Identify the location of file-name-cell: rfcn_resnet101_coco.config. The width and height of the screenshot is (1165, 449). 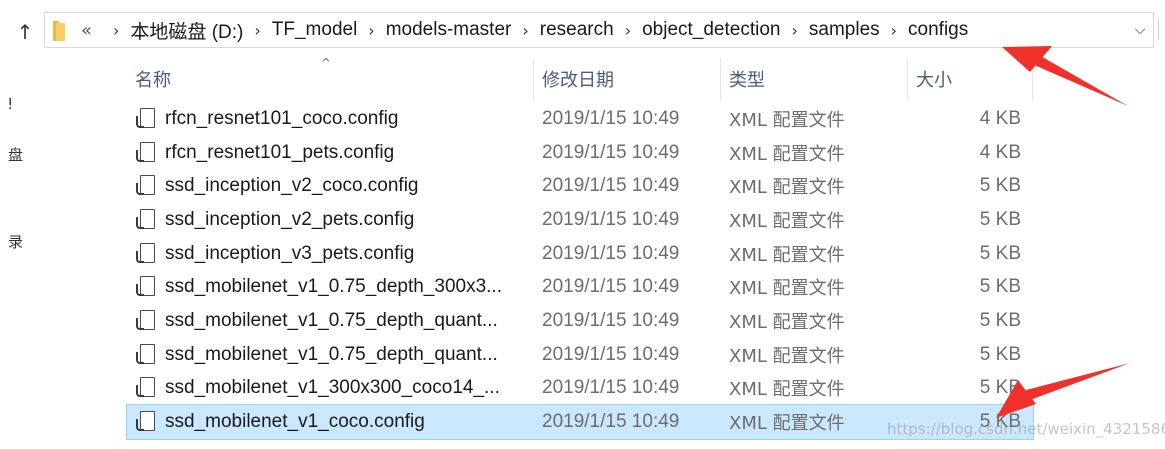
(266, 119).